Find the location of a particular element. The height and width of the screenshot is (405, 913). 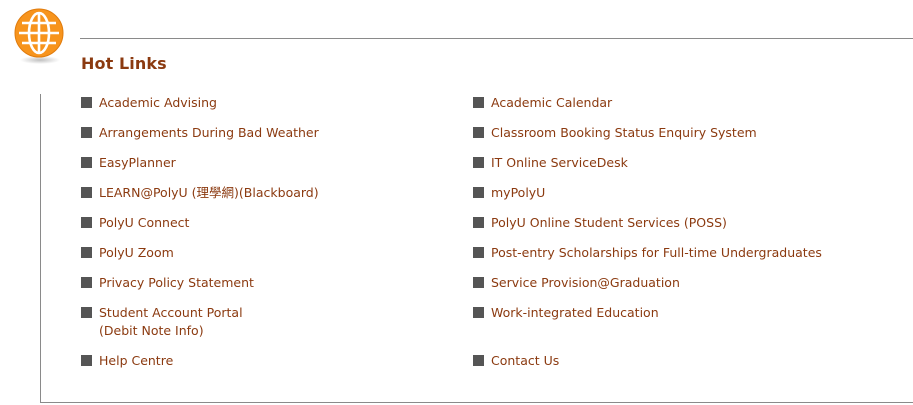

link-bad-weather-text: Arrangements During Bad Weather is located at coordinates (280, 133).